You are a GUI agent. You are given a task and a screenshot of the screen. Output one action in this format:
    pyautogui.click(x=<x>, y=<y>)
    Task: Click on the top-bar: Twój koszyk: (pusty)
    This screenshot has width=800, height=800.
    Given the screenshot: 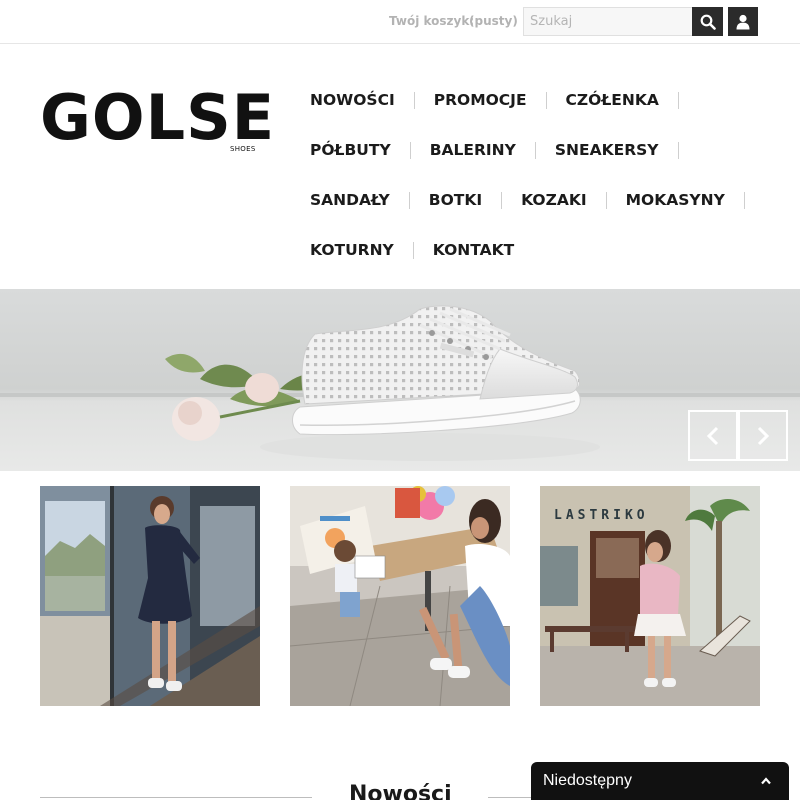 What is the action you would take?
    pyautogui.click(x=400, y=22)
    